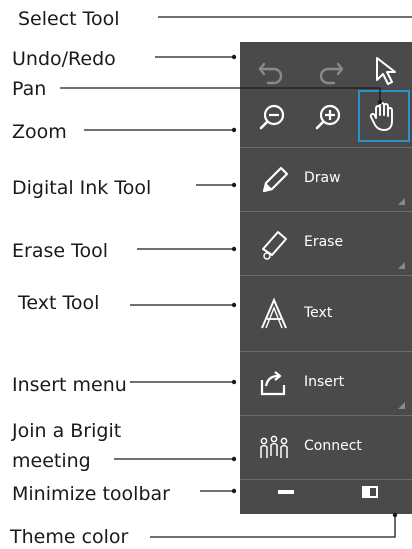 The image size is (412, 549). Describe the element at coordinates (29, 89) in the screenshot. I see `pan-label: Pan` at that location.